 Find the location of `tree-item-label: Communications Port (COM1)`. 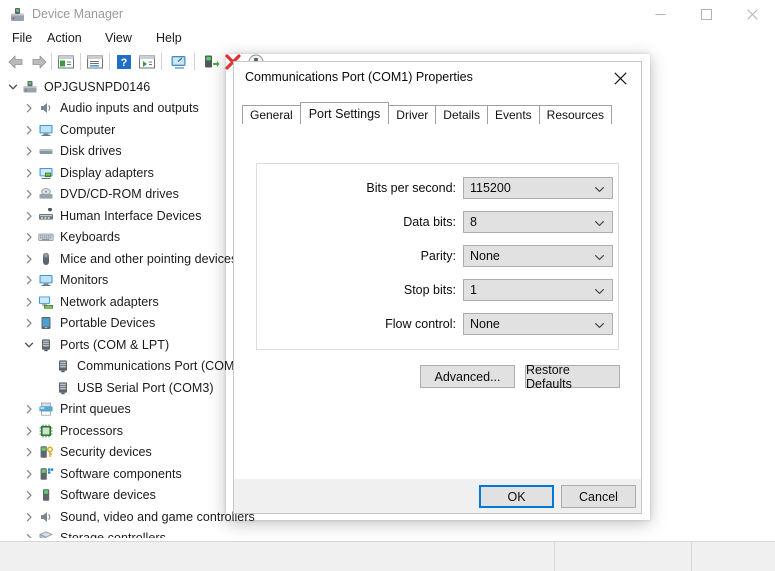

tree-item-label: Communications Port (COM1) is located at coordinates (161, 366).